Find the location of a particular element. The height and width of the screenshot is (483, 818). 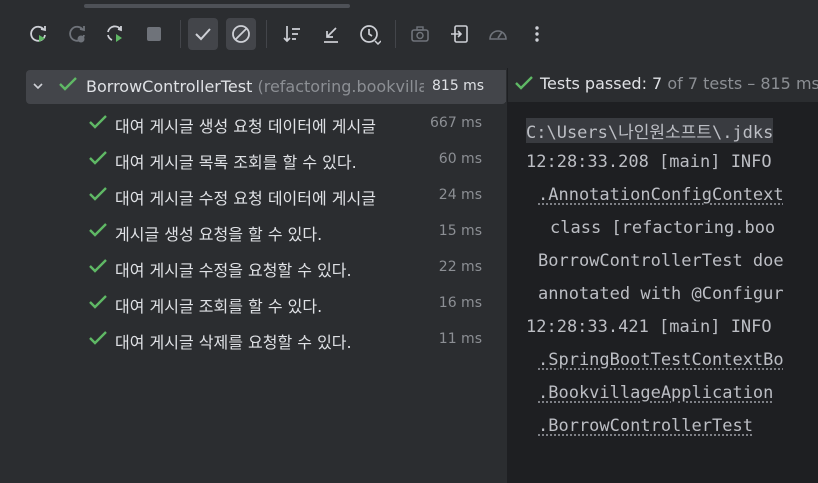

stop-button is located at coordinates (154, 34).